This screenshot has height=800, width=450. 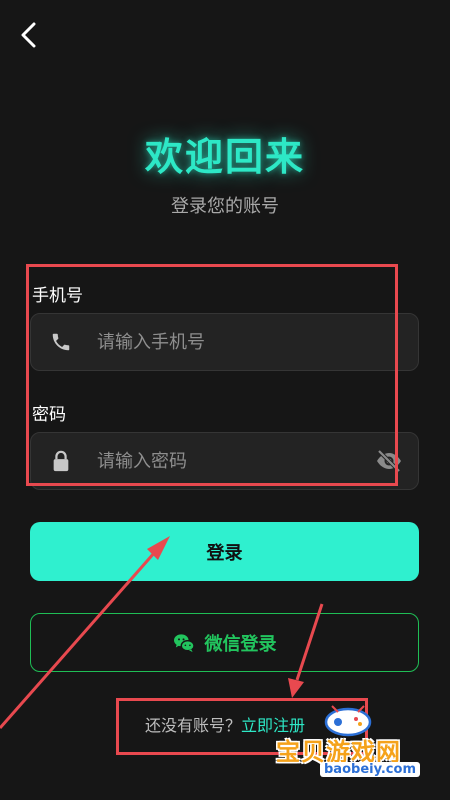 I want to click on chevron-left-icon, so click(x=28, y=35).